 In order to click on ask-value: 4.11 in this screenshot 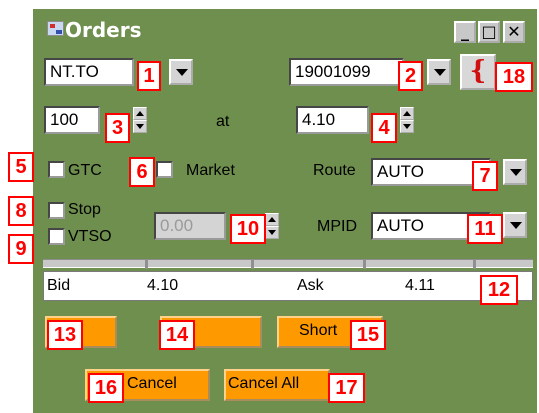, I will do `click(420, 285)`.